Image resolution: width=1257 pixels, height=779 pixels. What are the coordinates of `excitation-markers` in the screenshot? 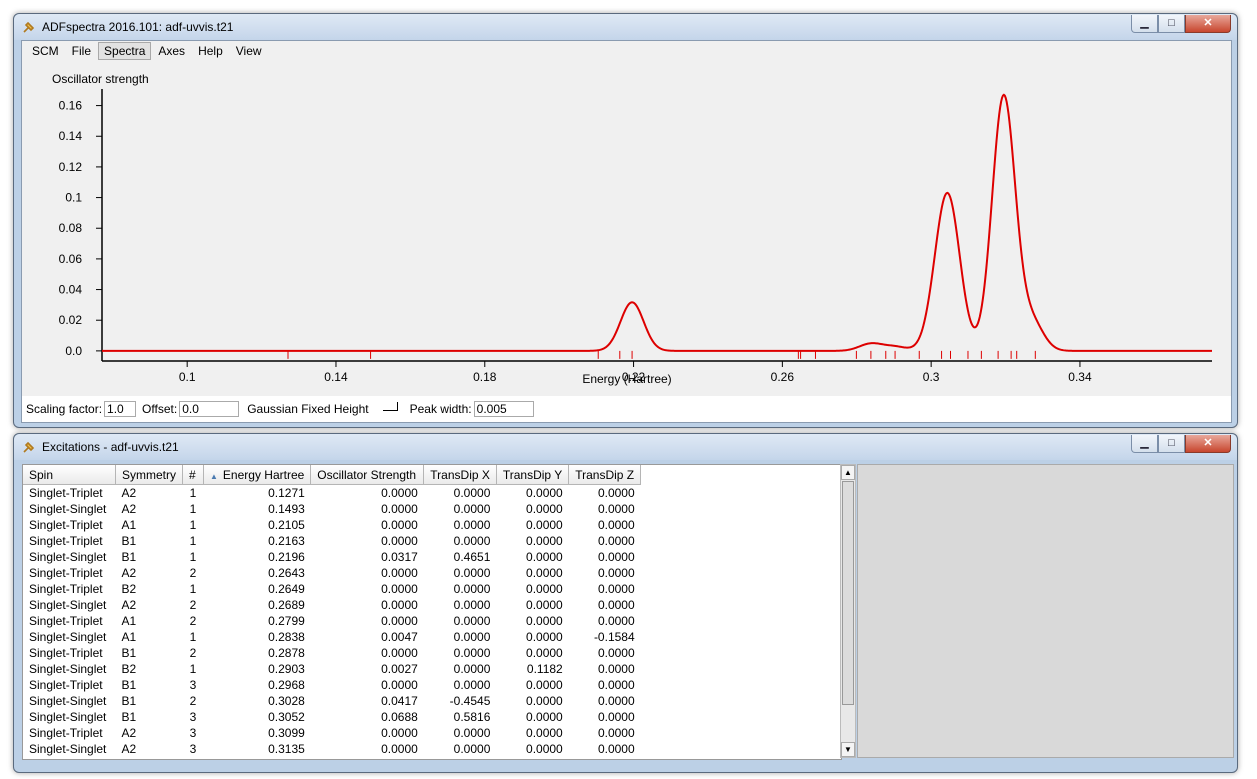 It's located at (661, 354).